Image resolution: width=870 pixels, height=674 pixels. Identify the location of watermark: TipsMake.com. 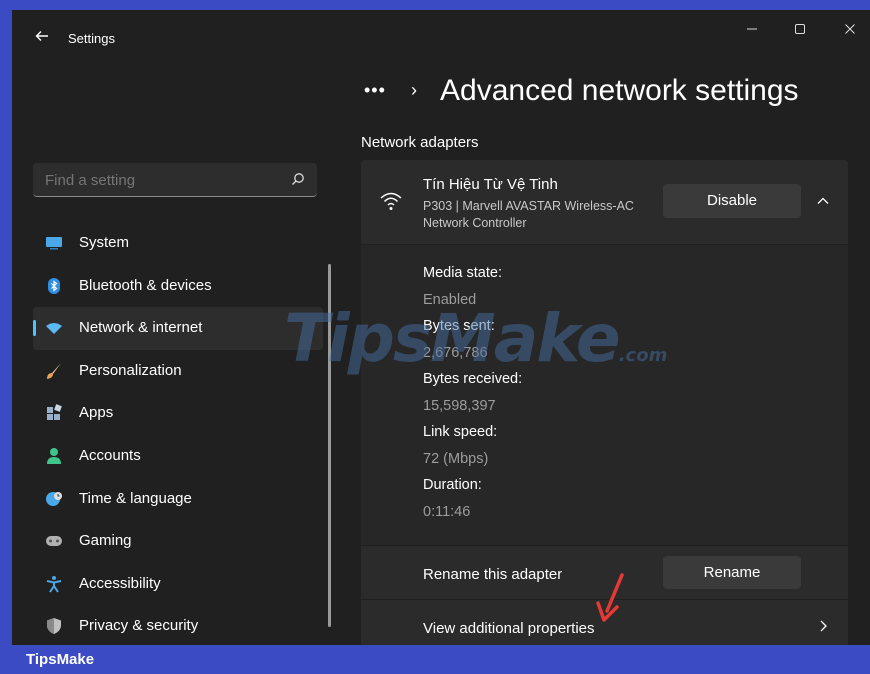
(476, 338).